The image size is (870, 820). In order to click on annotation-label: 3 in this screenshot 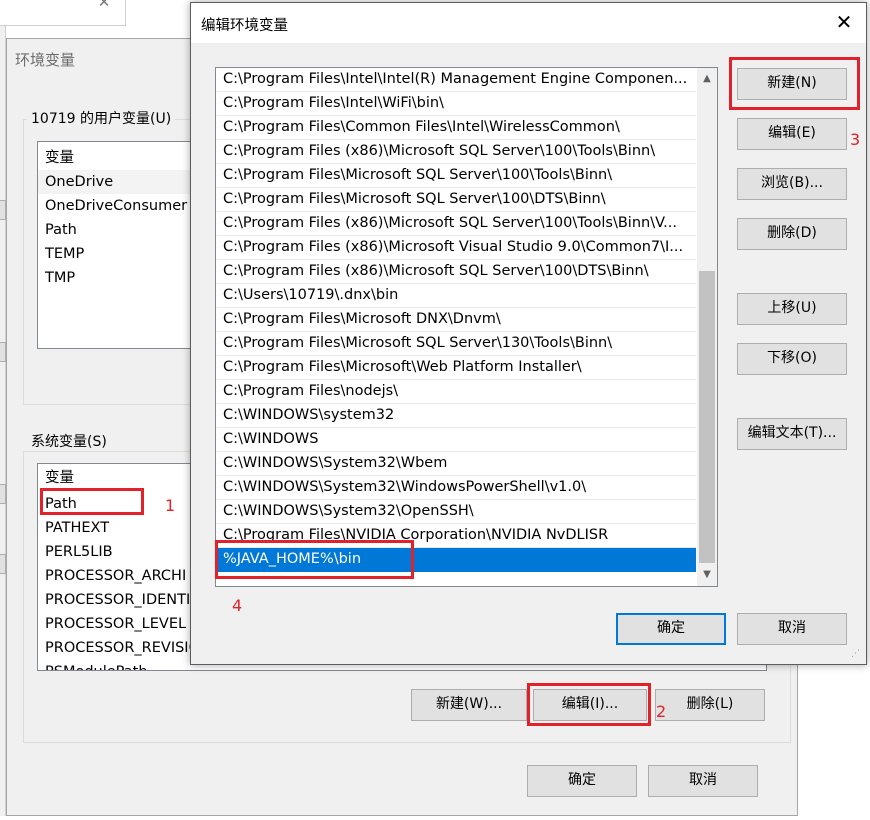, I will do `click(855, 139)`.